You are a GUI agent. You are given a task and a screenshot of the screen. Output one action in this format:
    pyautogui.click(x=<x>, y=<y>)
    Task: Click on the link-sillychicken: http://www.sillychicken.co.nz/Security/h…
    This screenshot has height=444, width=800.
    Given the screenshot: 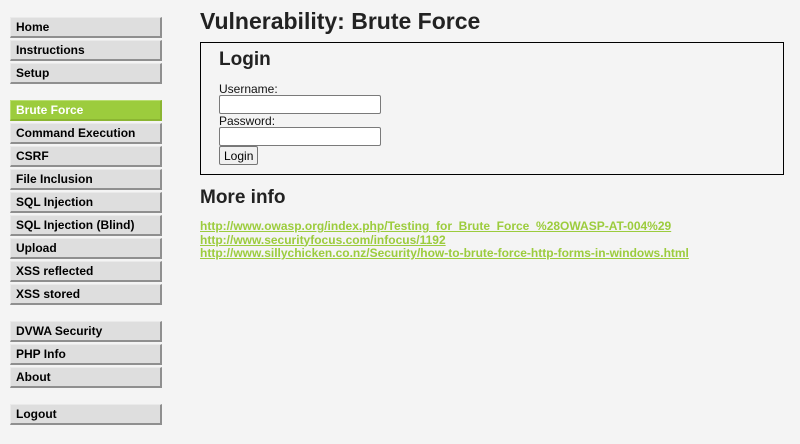 What is the action you would take?
    pyautogui.click(x=444, y=253)
    